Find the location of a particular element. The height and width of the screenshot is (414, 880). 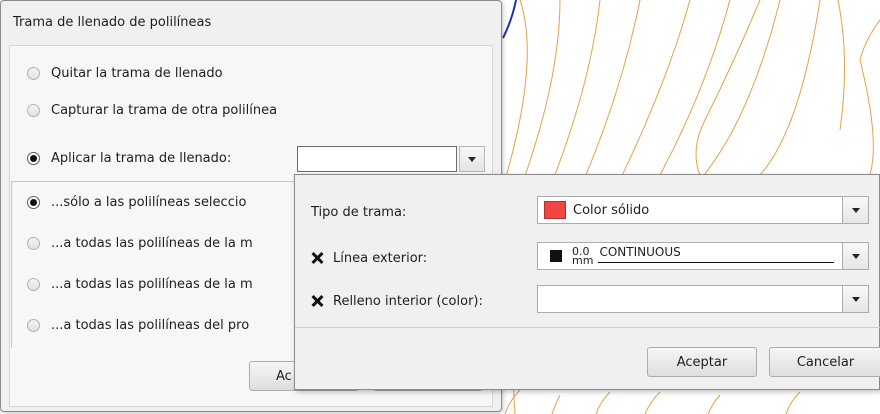

fill-color-combo is located at coordinates (704, 299).